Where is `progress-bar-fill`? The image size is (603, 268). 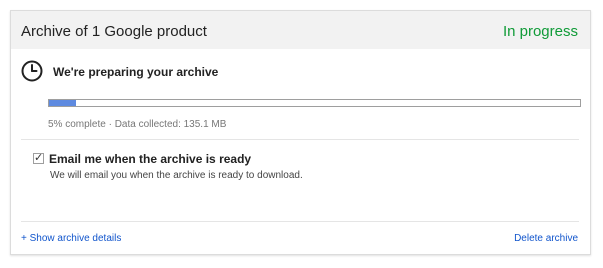
progress-bar-fill is located at coordinates (62, 103).